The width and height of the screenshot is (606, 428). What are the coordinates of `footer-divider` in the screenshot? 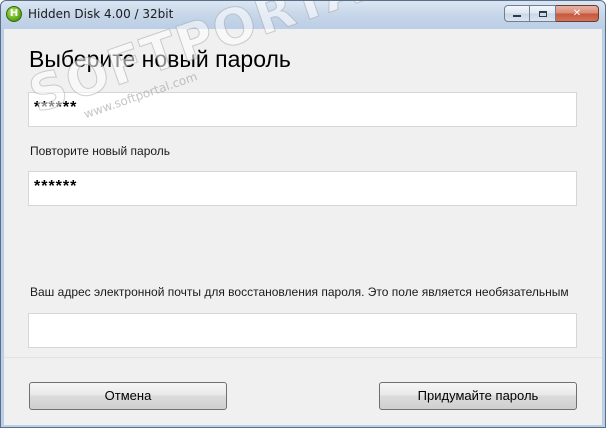 It's located at (303, 357).